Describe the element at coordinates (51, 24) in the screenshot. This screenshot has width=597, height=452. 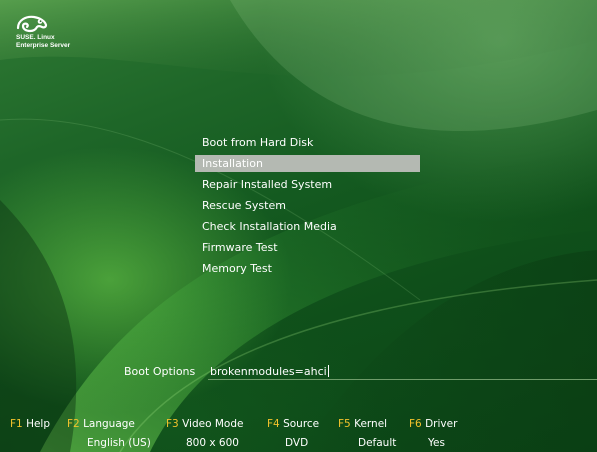
I see `suse-chameleon-icon` at that location.